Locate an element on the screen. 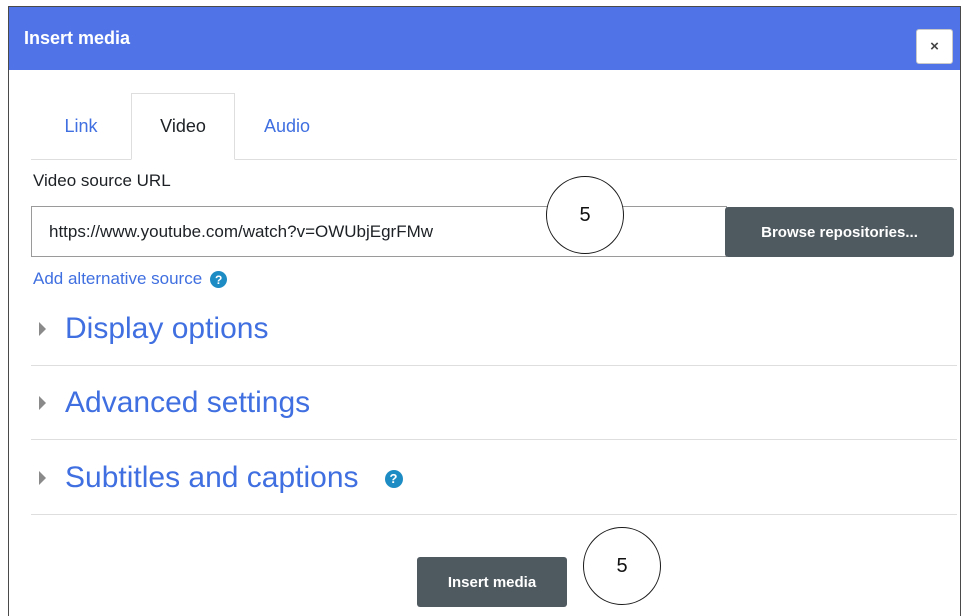 The image size is (963, 616). tab-link-label: Link is located at coordinates (81, 125).